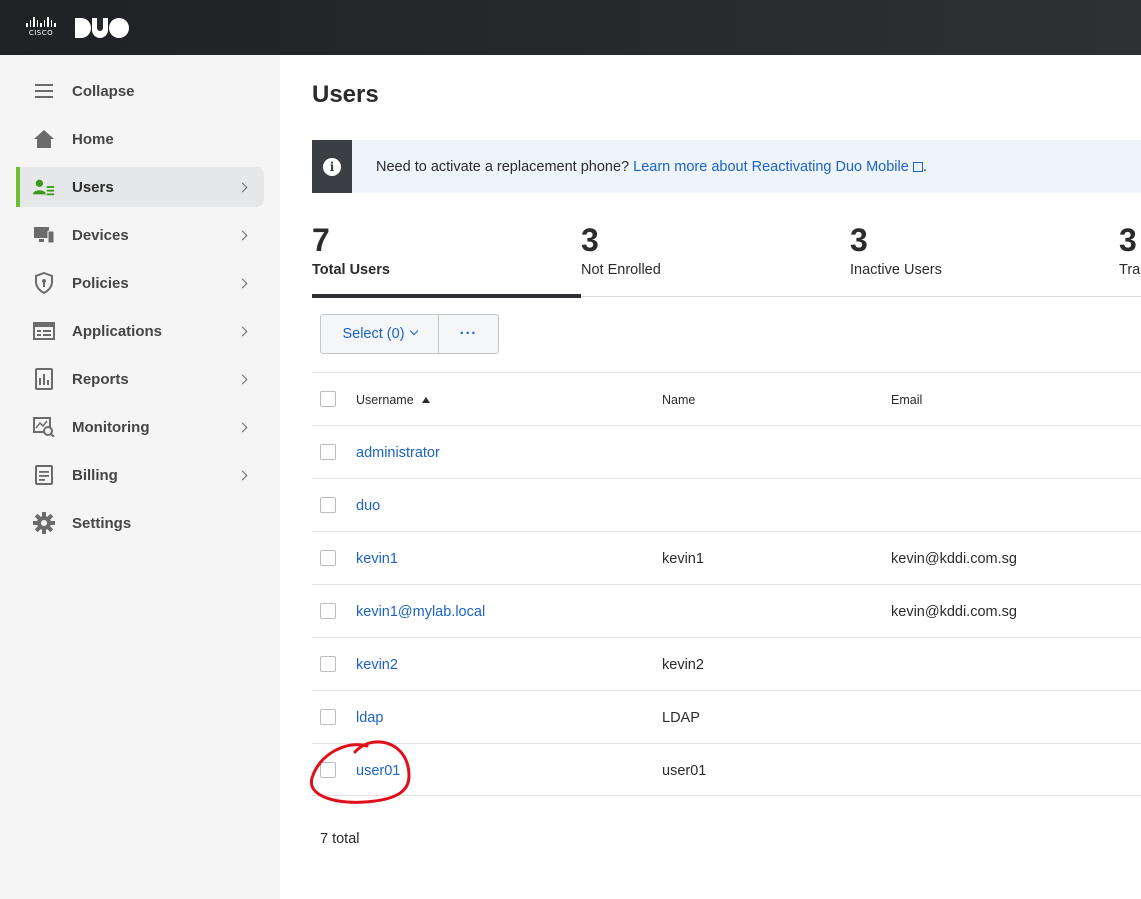 The height and width of the screenshot is (899, 1141). I want to click on info-icon: i, so click(332, 166).